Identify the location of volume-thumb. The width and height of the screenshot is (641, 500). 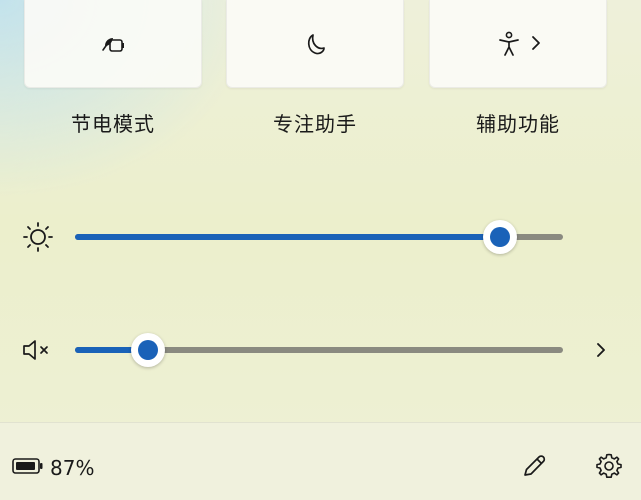
(148, 350).